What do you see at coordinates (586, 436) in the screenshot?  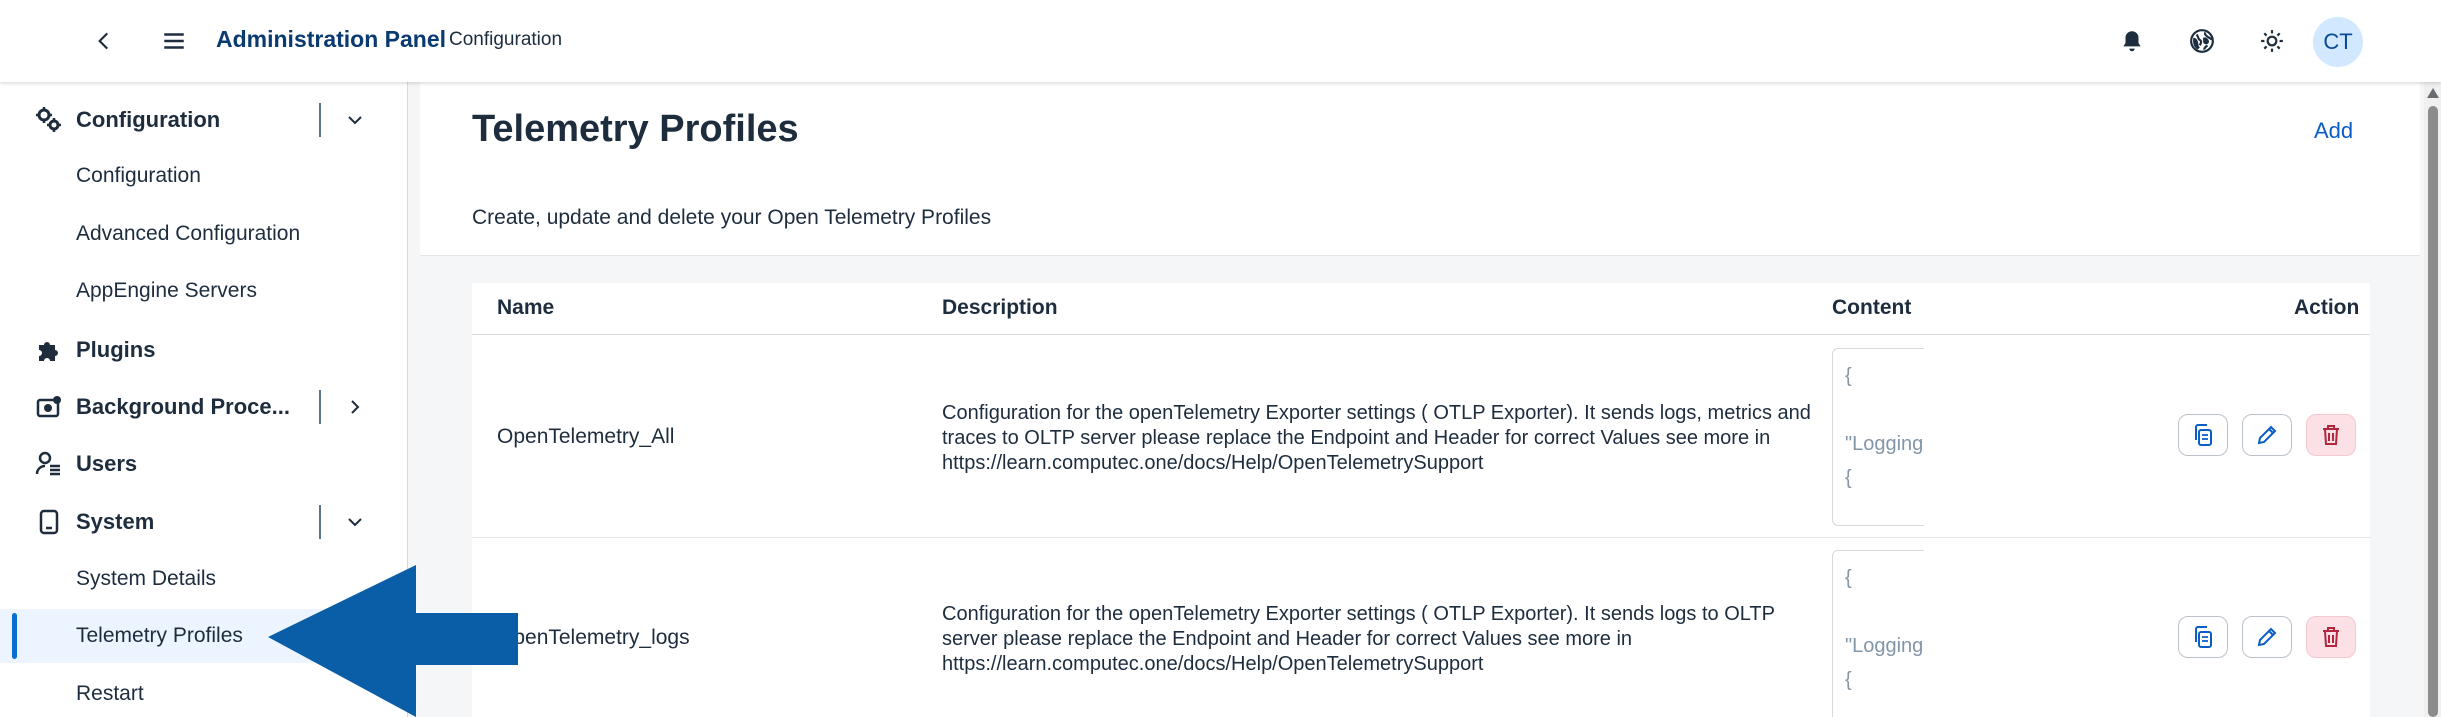 I see `profile-name: OpenTelemetry_All` at bounding box center [586, 436].